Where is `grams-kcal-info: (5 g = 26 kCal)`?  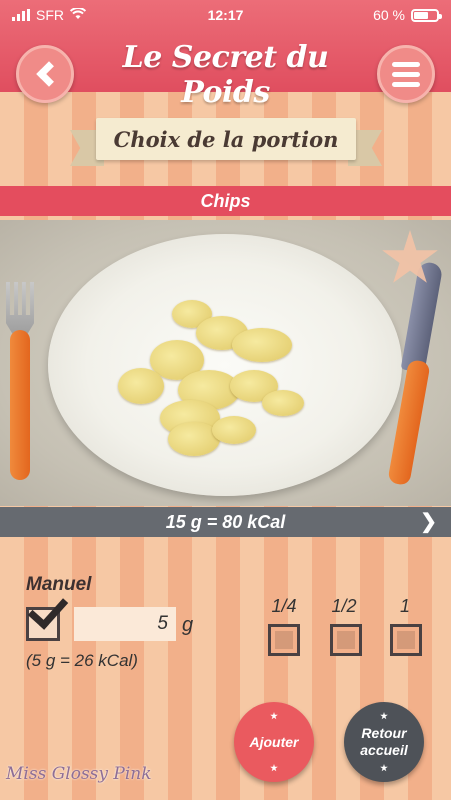
grams-kcal-info: (5 g = 26 kCal) is located at coordinates (82, 660).